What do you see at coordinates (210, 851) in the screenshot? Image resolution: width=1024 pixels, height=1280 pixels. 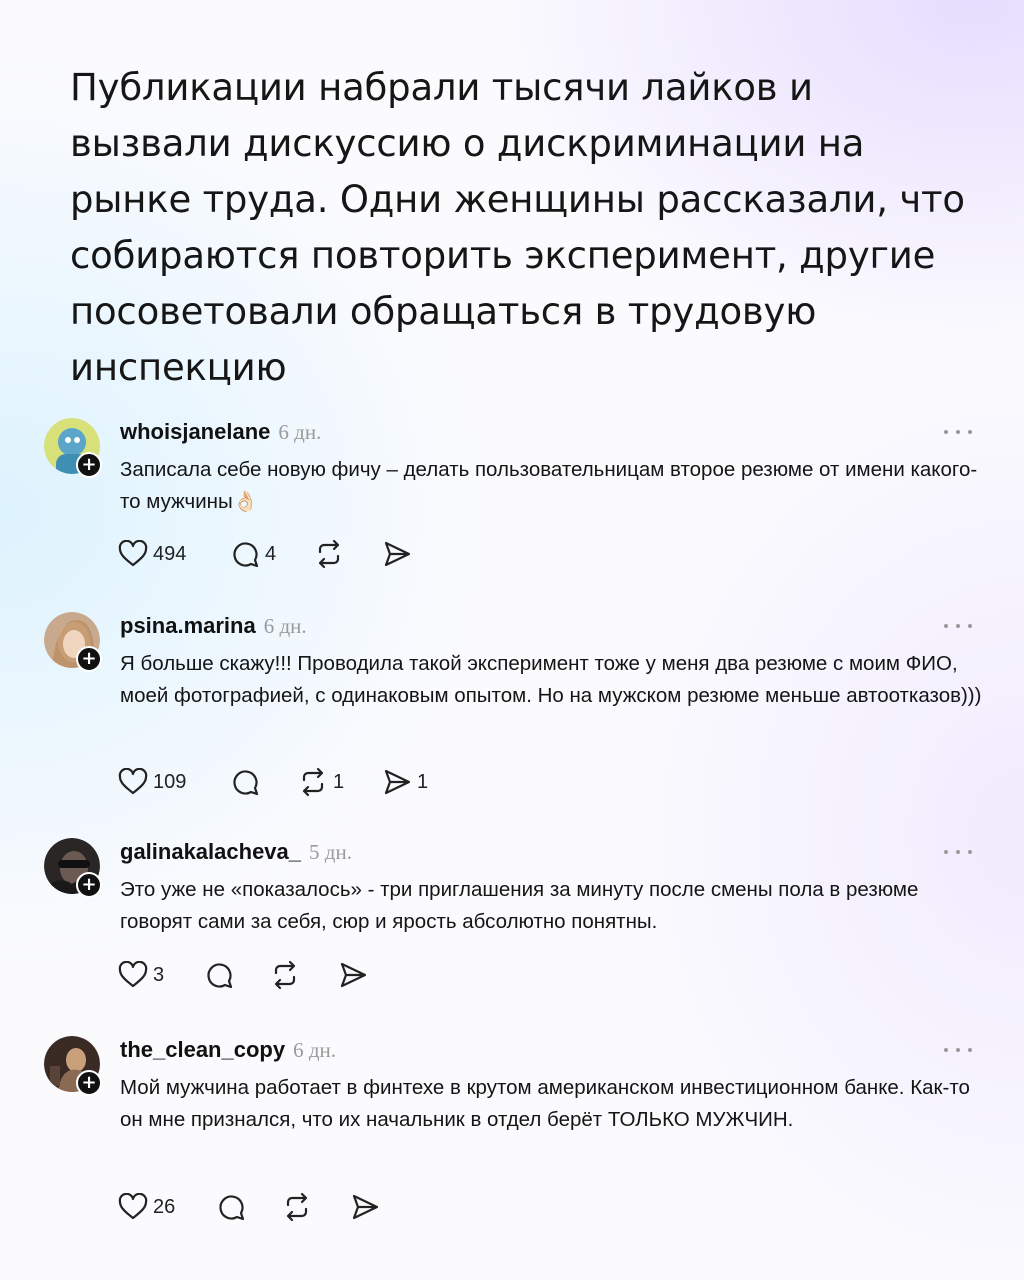 I see `username: galinakalacheva_` at bounding box center [210, 851].